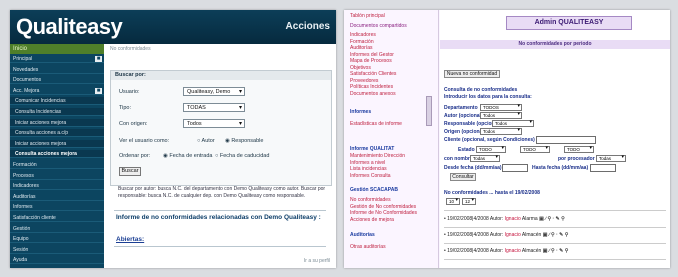 Image resolution: width=678 pixels, height=277 pixels. Describe the element at coordinates (362, 42) in the screenshot. I see `sidebar-link: Formación` at that location.